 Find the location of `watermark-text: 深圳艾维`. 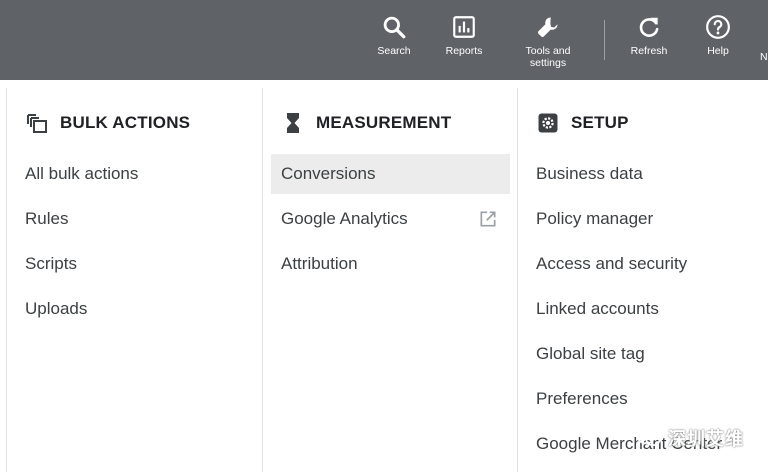

watermark-text: 深圳艾维 is located at coordinates (706, 439).